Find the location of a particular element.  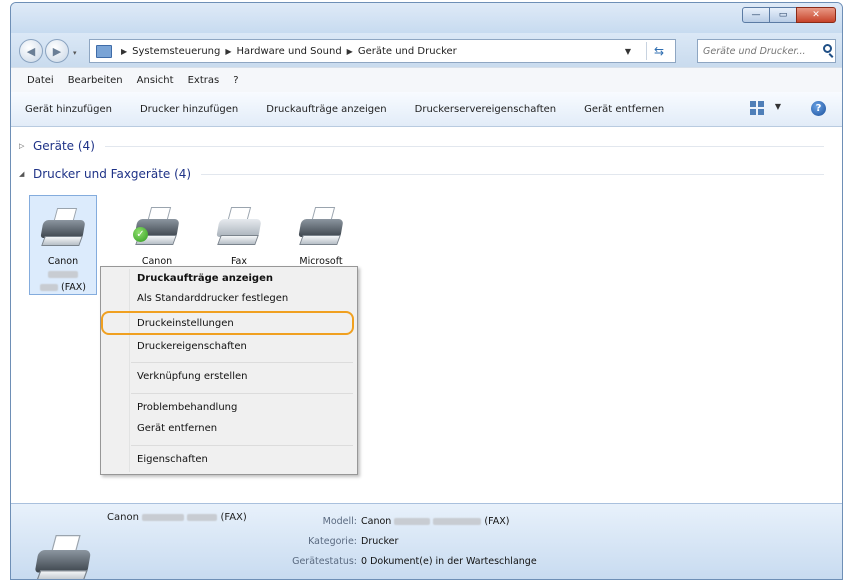

print-server-properties-button: Druckerservereigenschaften is located at coordinates (485, 109).